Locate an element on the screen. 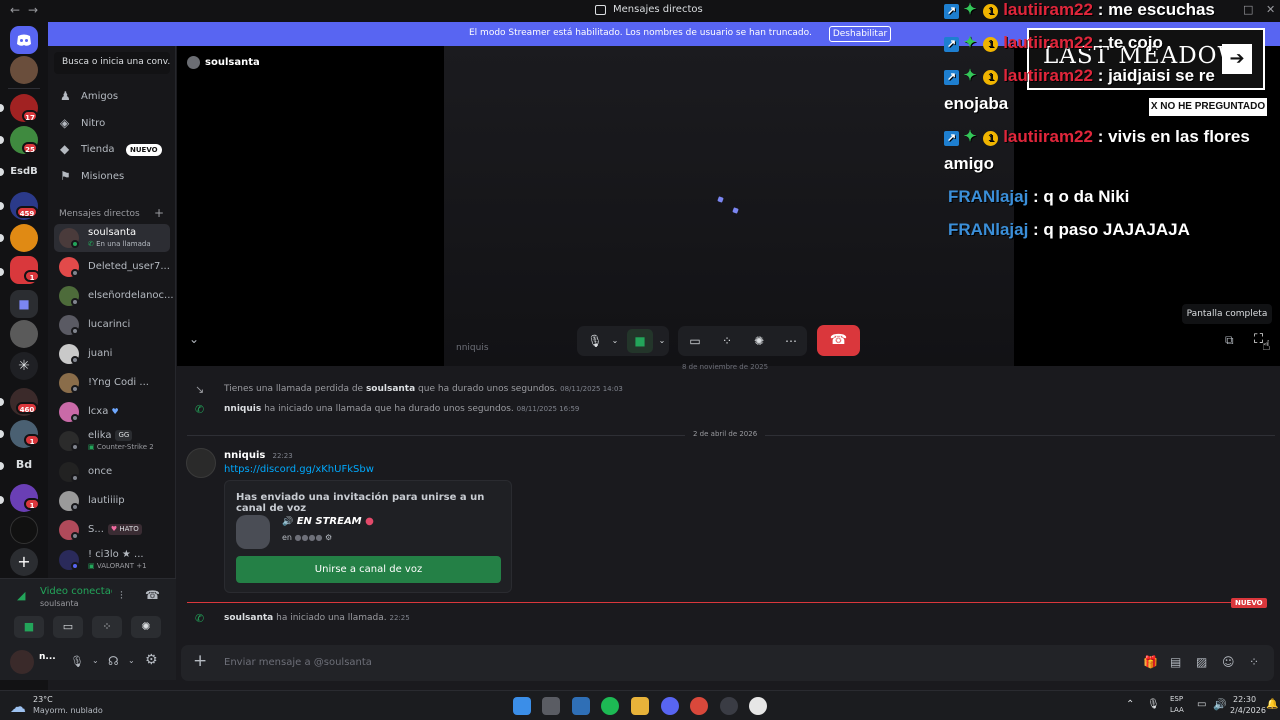 Image resolution: width=1280 pixels, height=720 pixels. file-explorer-icon is located at coordinates (640, 706).